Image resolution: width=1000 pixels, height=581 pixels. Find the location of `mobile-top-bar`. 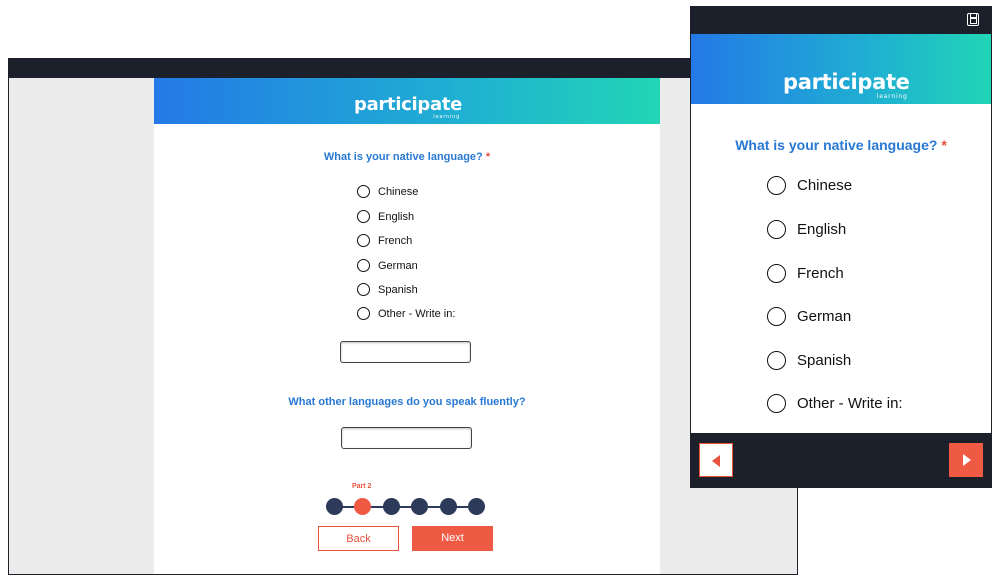

mobile-top-bar is located at coordinates (841, 20).